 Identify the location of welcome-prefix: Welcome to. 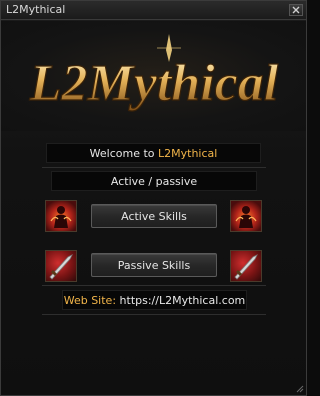
(124, 153).